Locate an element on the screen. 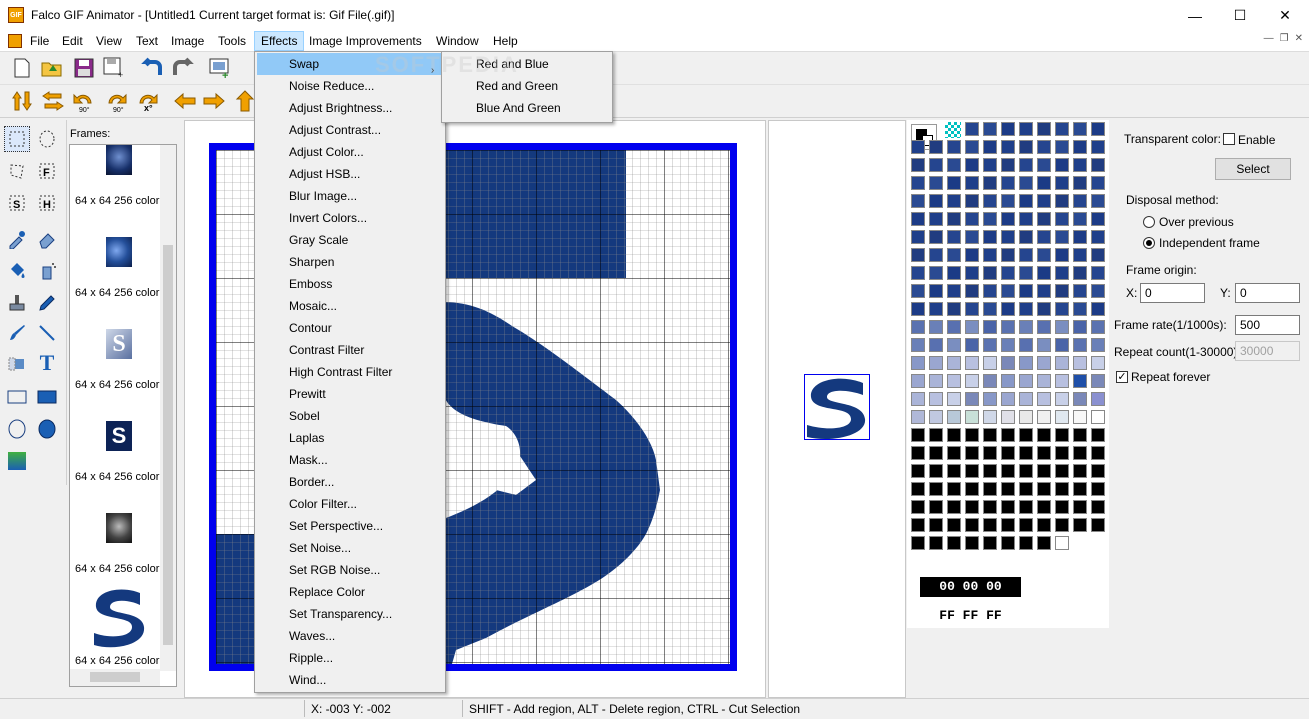 This screenshot has height=719, width=1309. independent-frame-radio is located at coordinates (1149, 243).